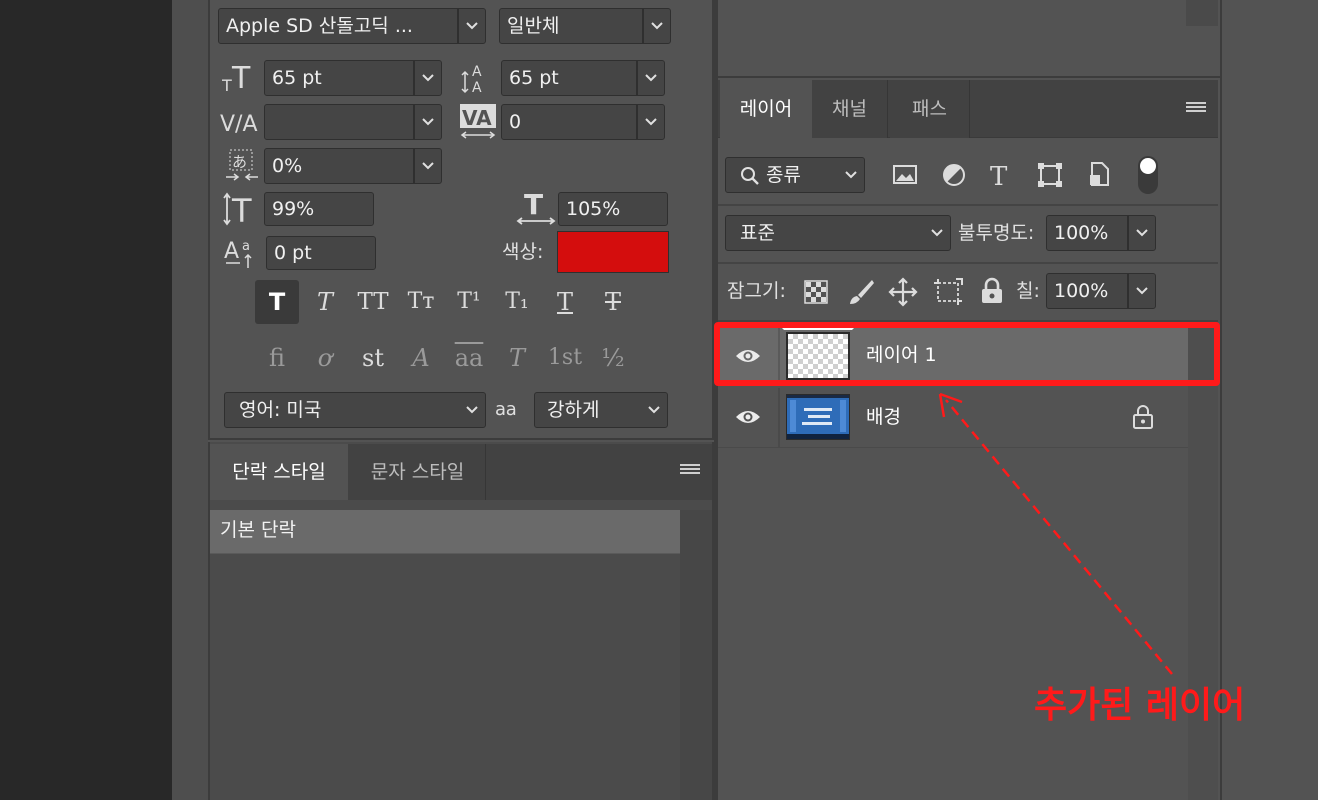  Describe the element at coordinates (861, 292) in the screenshot. I see `lock-image-pixels-icon` at that location.